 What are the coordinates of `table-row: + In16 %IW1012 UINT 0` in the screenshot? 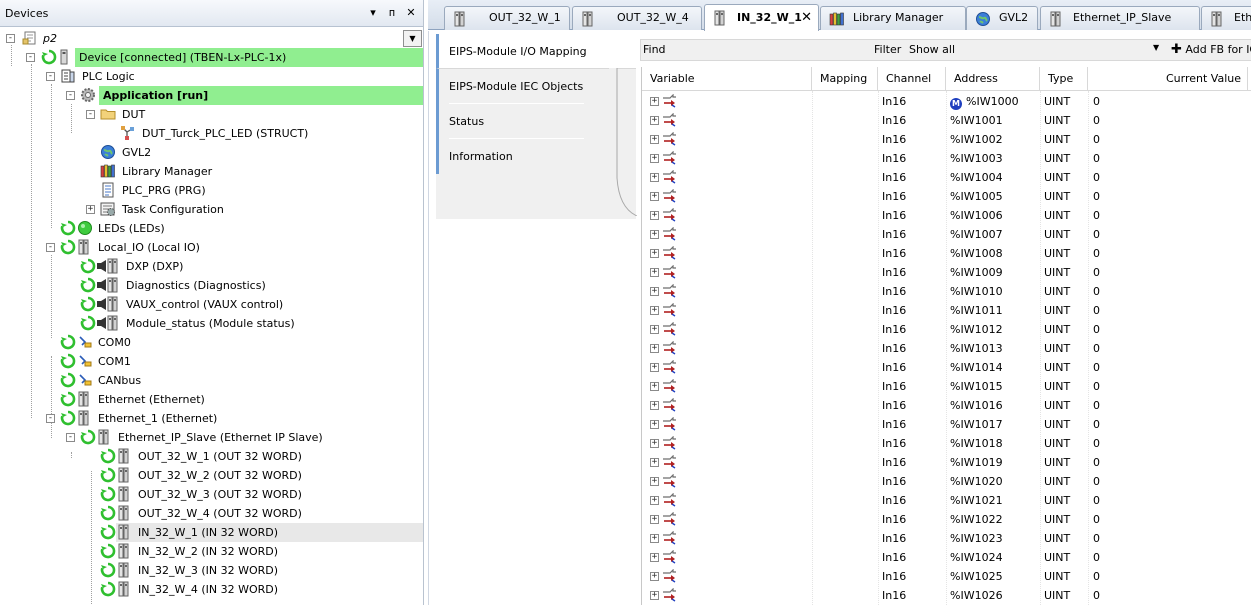 It's located at (946, 329).